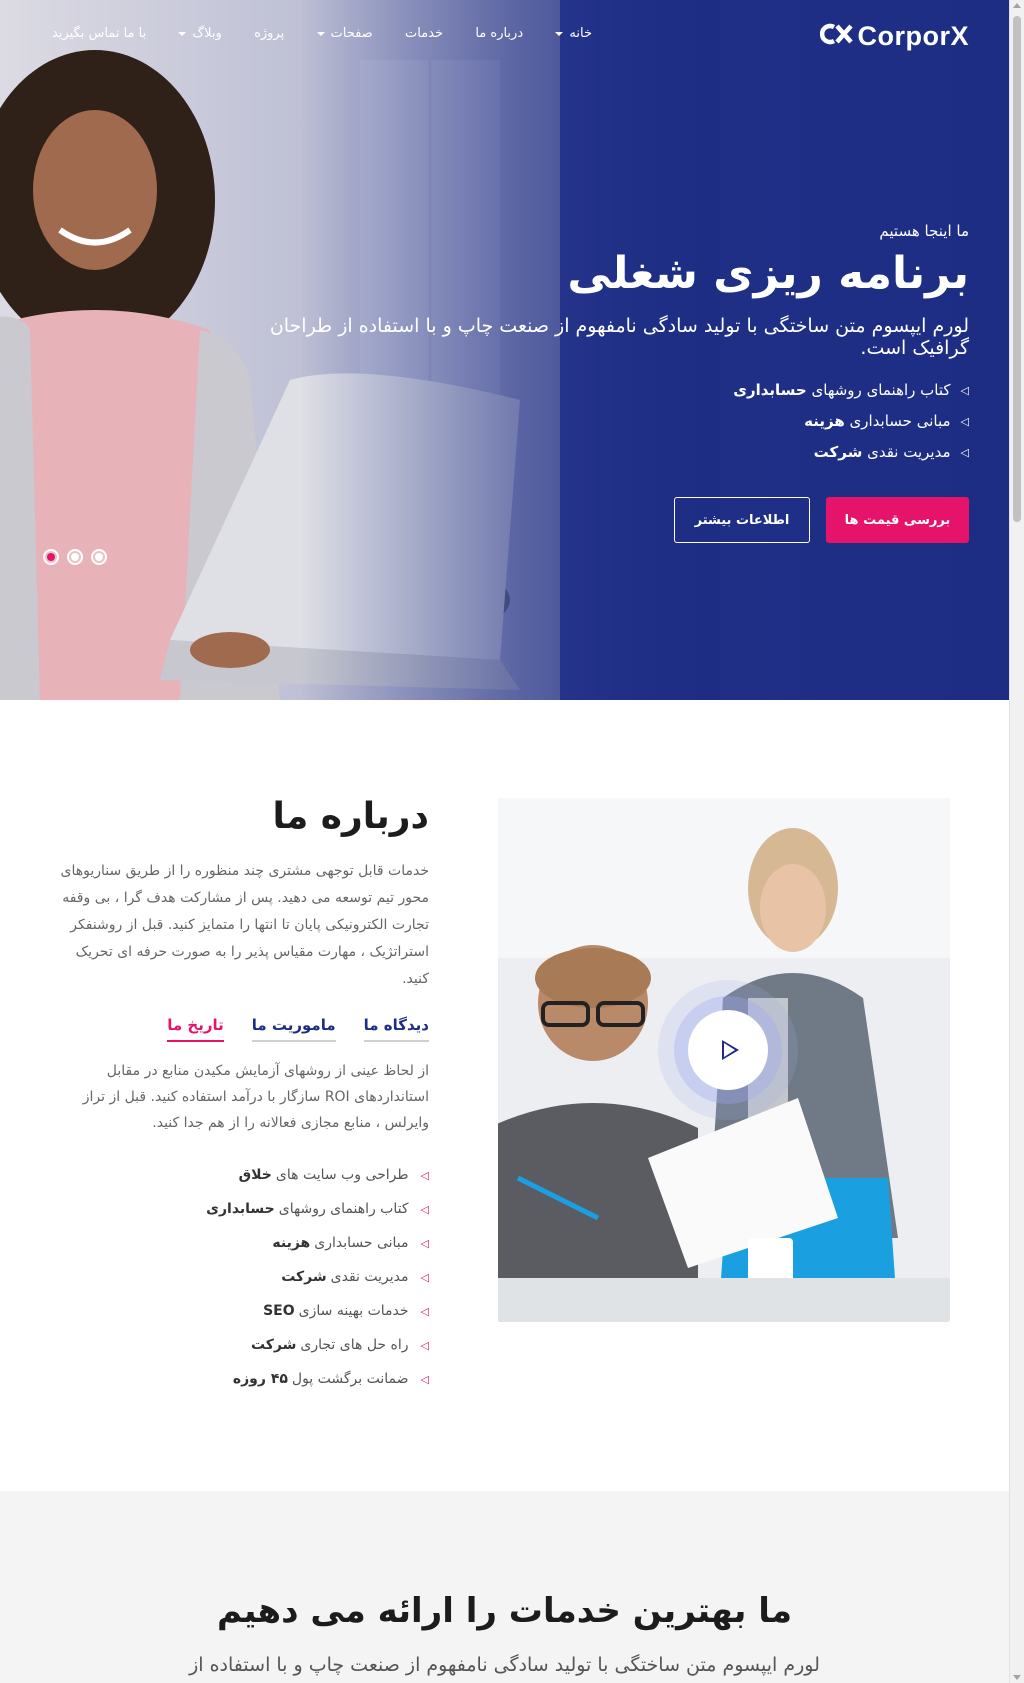  I want to click on nav-item-label: صفحات, so click(351, 33).